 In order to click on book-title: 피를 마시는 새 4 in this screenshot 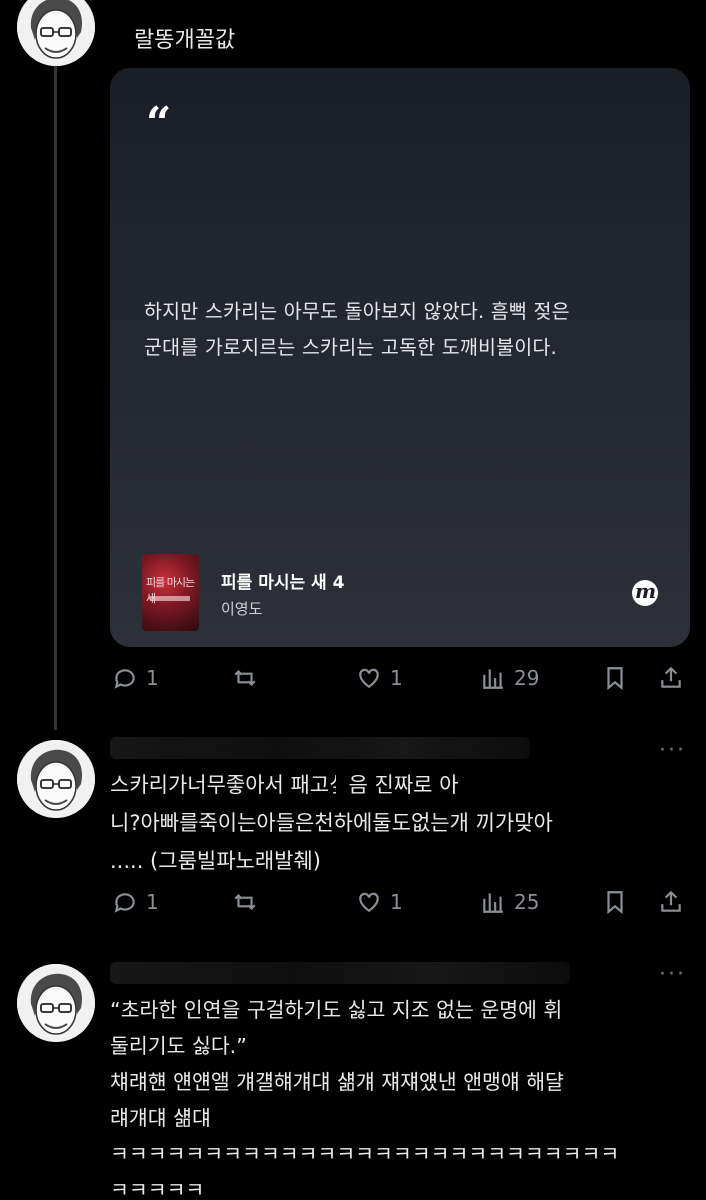, I will do `click(283, 583)`.